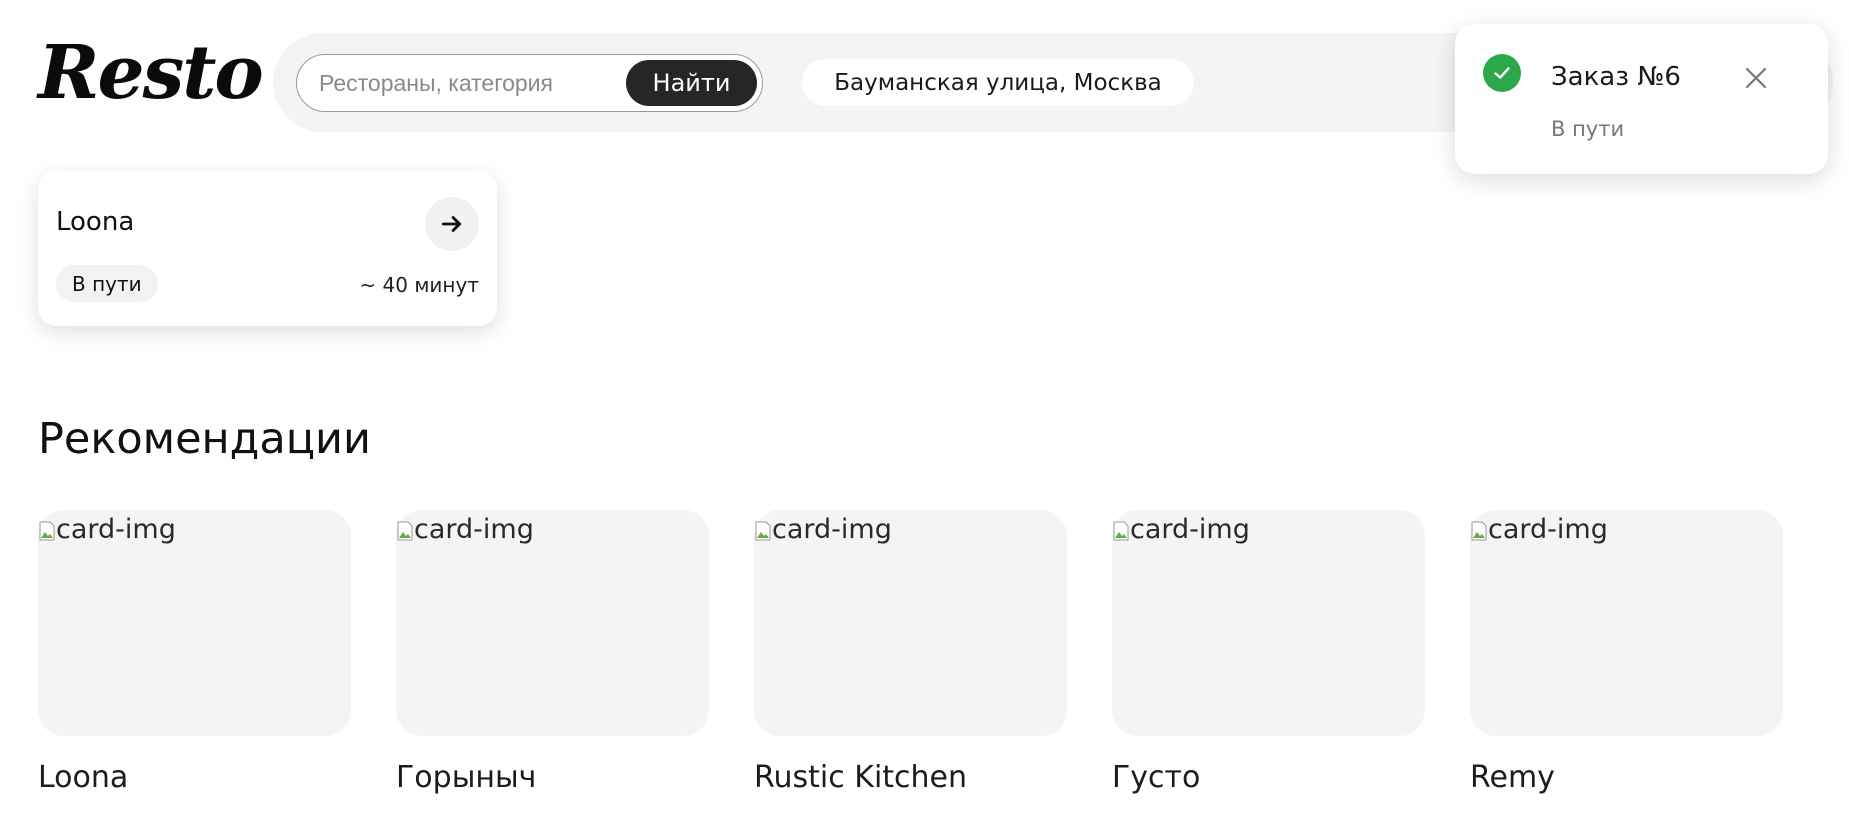  What do you see at coordinates (998, 82) in the screenshot?
I see `address-selector: Бауманская улица, Москва` at bounding box center [998, 82].